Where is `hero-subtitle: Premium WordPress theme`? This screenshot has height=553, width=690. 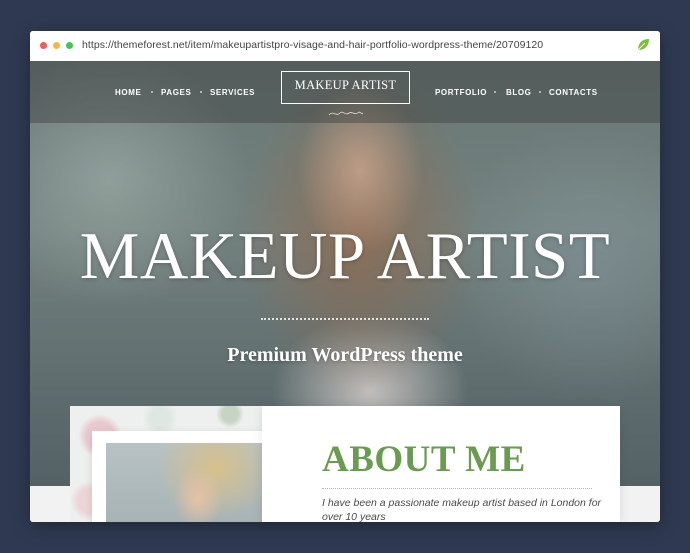
hero-subtitle: Premium WordPress theme is located at coordinates (345, 355).